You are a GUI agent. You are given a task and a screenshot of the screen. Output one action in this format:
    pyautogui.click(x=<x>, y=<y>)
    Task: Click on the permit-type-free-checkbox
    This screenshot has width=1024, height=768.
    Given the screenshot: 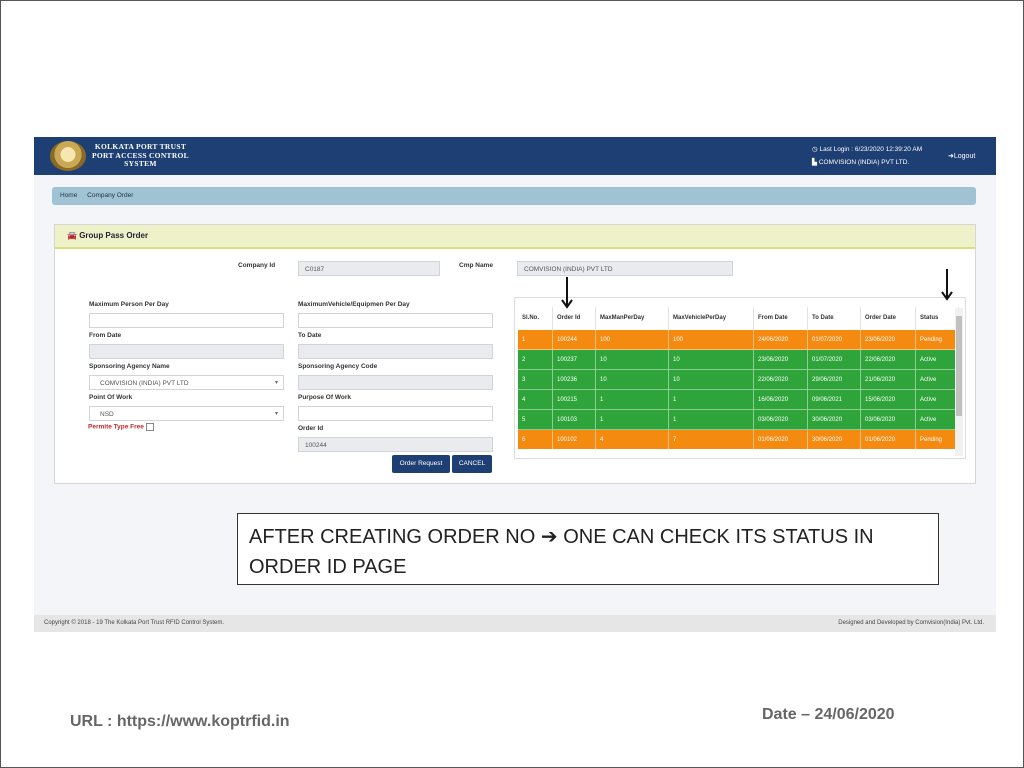 What is the action you would take?
    pyautogui.click(x=149, y=427)
    